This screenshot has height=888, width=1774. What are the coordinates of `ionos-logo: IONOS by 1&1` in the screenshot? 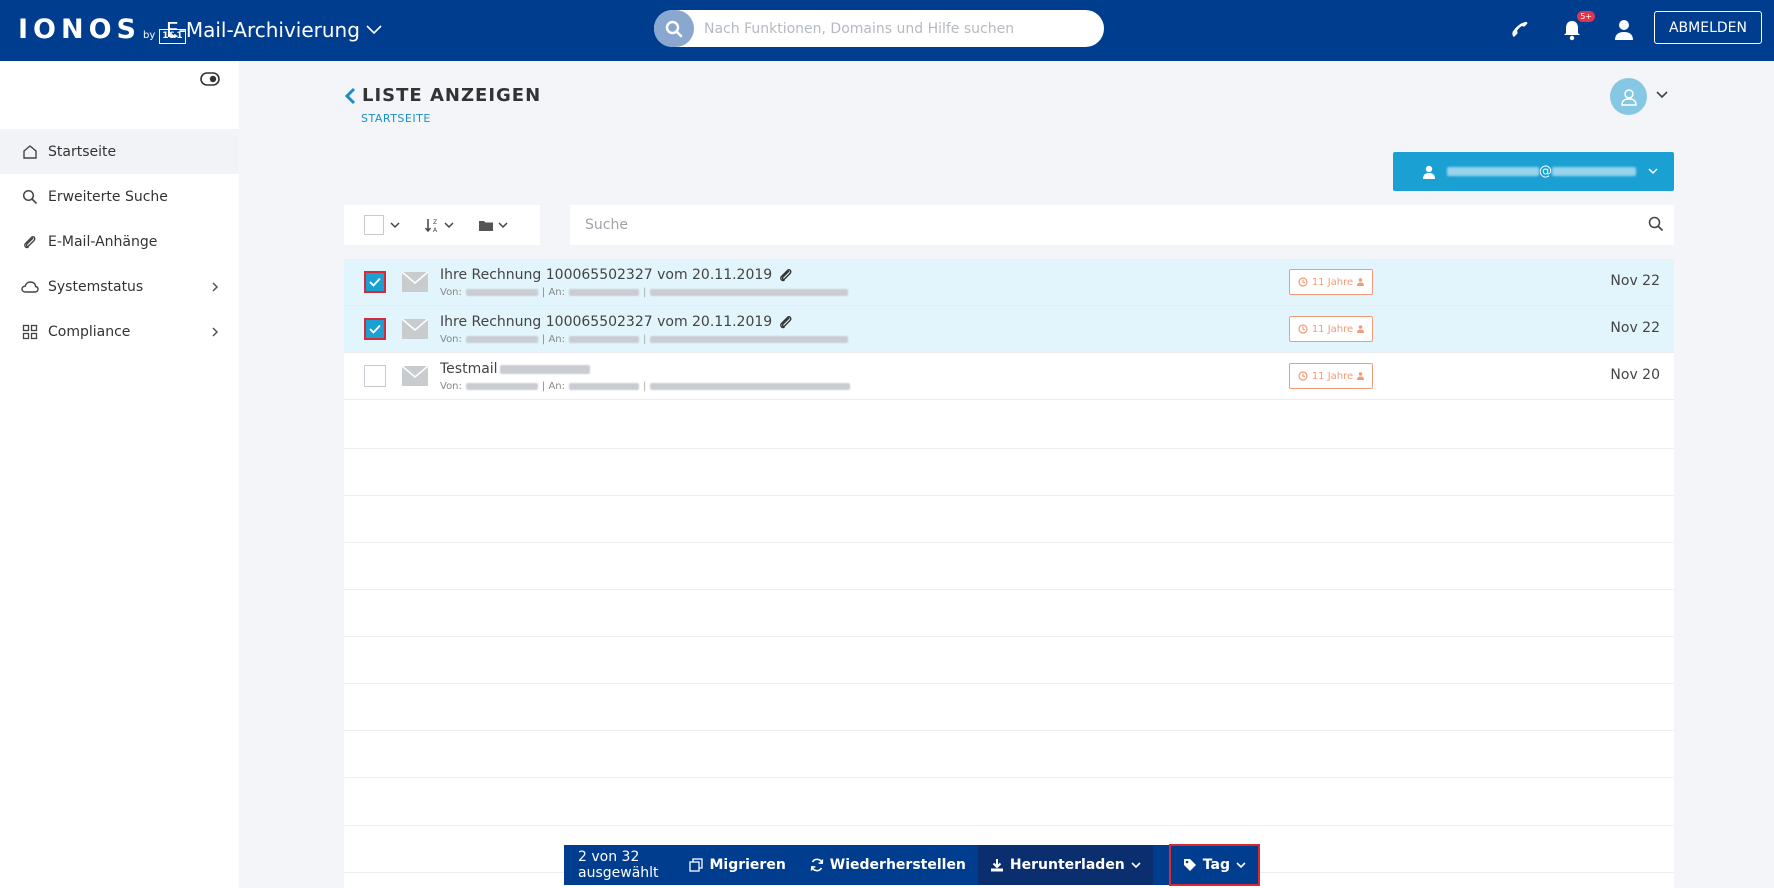 It's located at (102, 29).